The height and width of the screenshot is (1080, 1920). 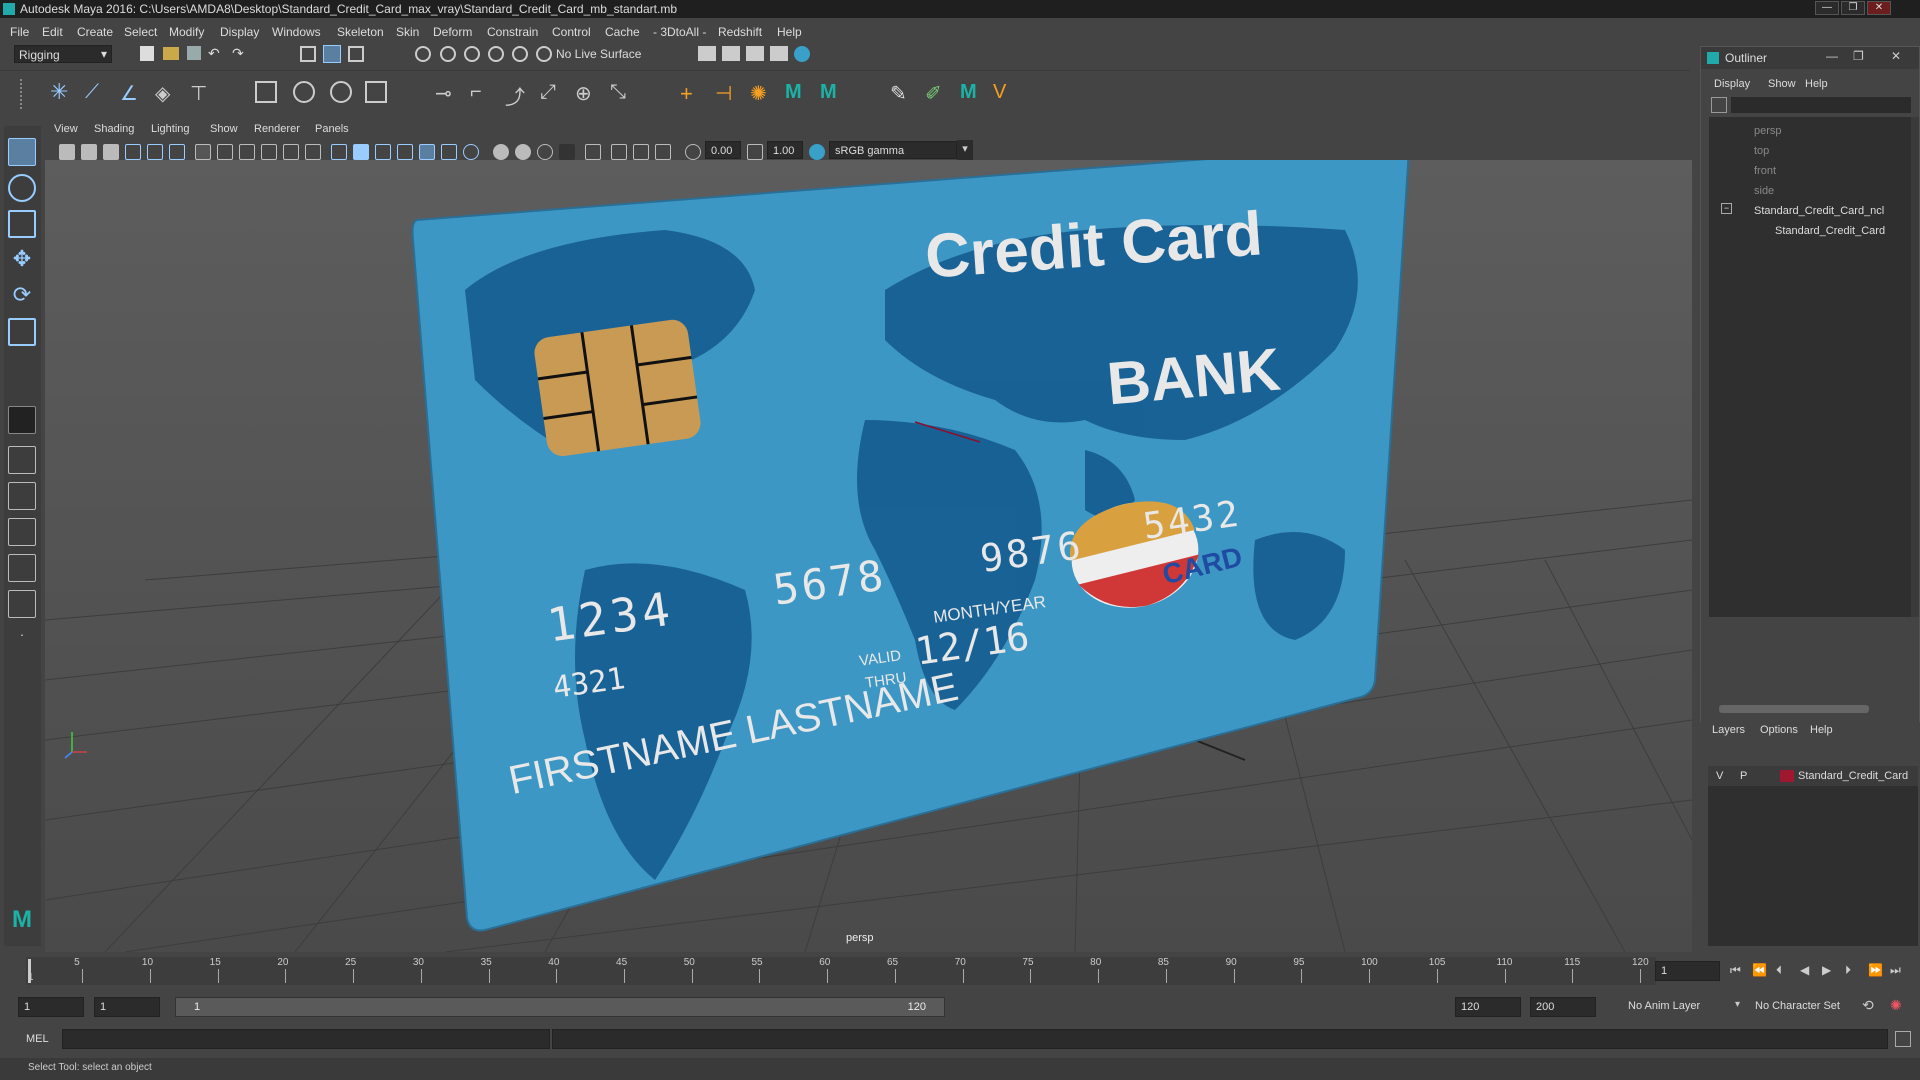 I want to click on open-scene-icon, so click(x=171, y=53).